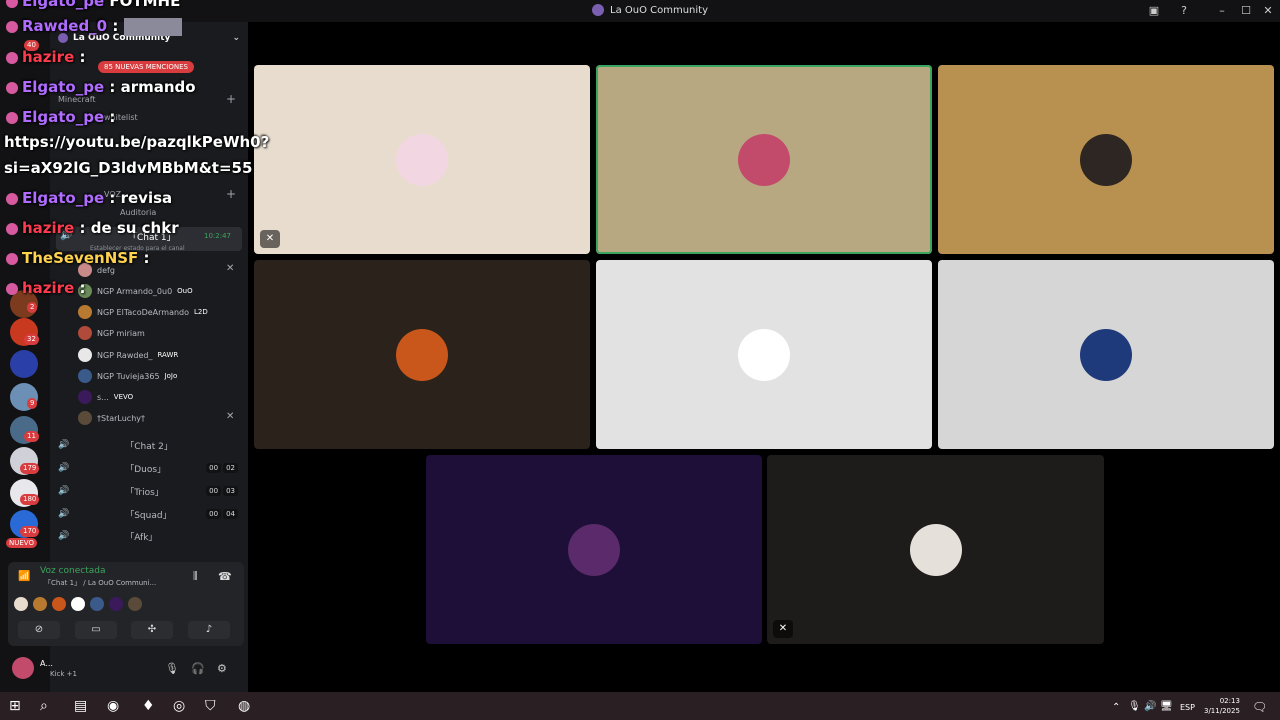 The height and width of the screenshot is (720, 1280). What do you see at coordinates (96, 630) in the screenshot?
I see `screen-share-button: ▭` at bounding box center [96, 630].